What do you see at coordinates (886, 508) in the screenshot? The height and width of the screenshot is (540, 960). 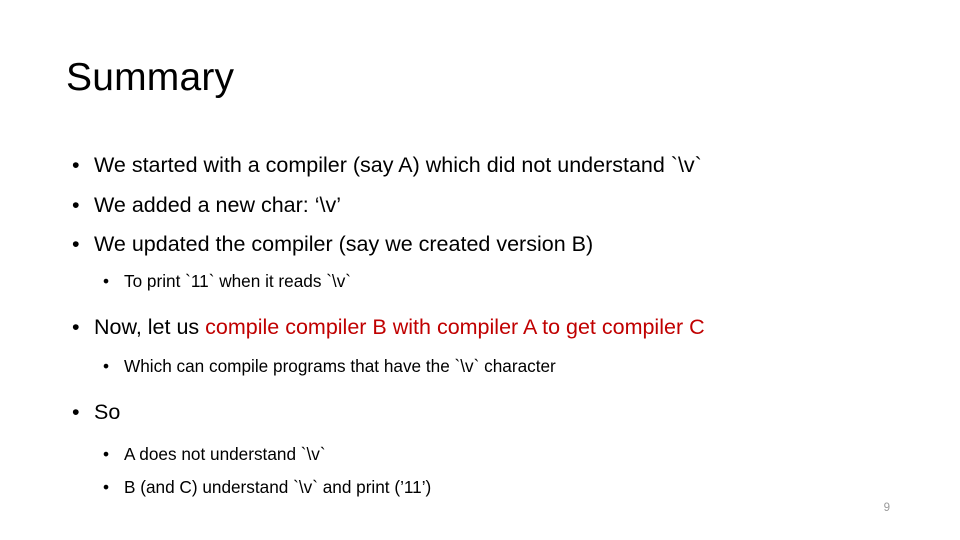 I see `page-number: 9` at bounding box center [886, 508].